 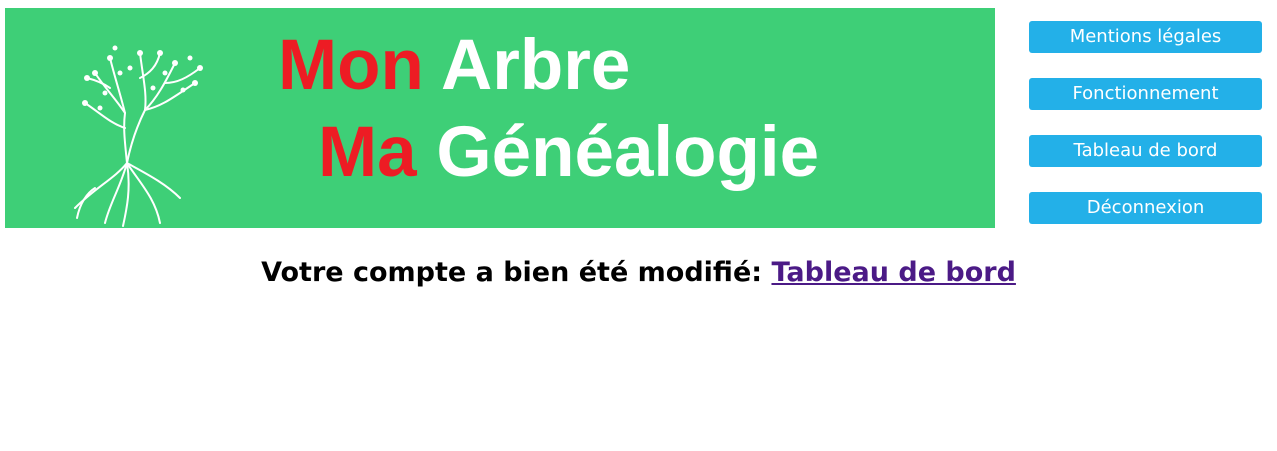 I want to click on logout-button: Déconnexion, so click(x=1145, y=208).